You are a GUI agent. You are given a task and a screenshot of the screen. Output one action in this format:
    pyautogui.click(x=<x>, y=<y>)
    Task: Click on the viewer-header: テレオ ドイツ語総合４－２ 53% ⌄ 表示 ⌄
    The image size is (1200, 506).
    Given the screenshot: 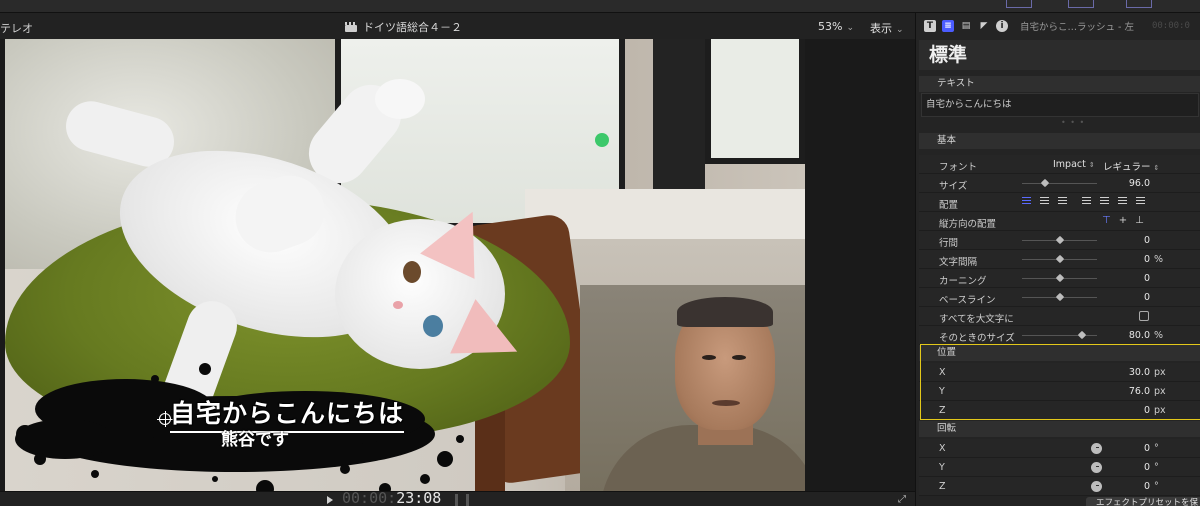 What is the action you would take?
    pyautogui.click(x=457, y=26)
    